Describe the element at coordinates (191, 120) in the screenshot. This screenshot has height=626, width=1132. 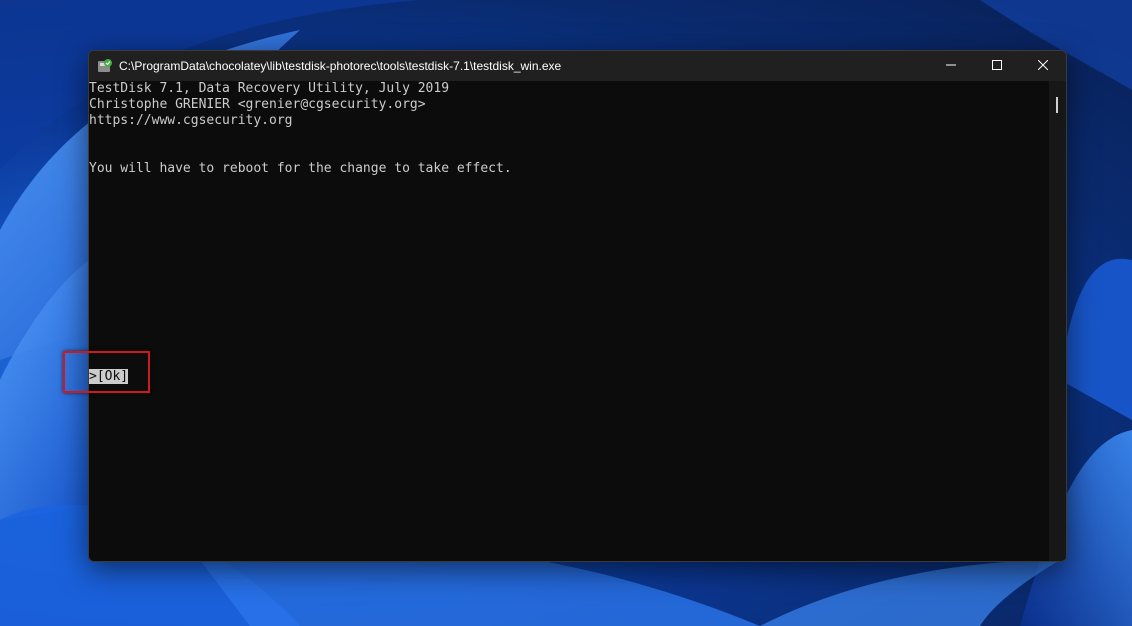
I see `header-url-line: https://www.cgsecurity.org` at that location.